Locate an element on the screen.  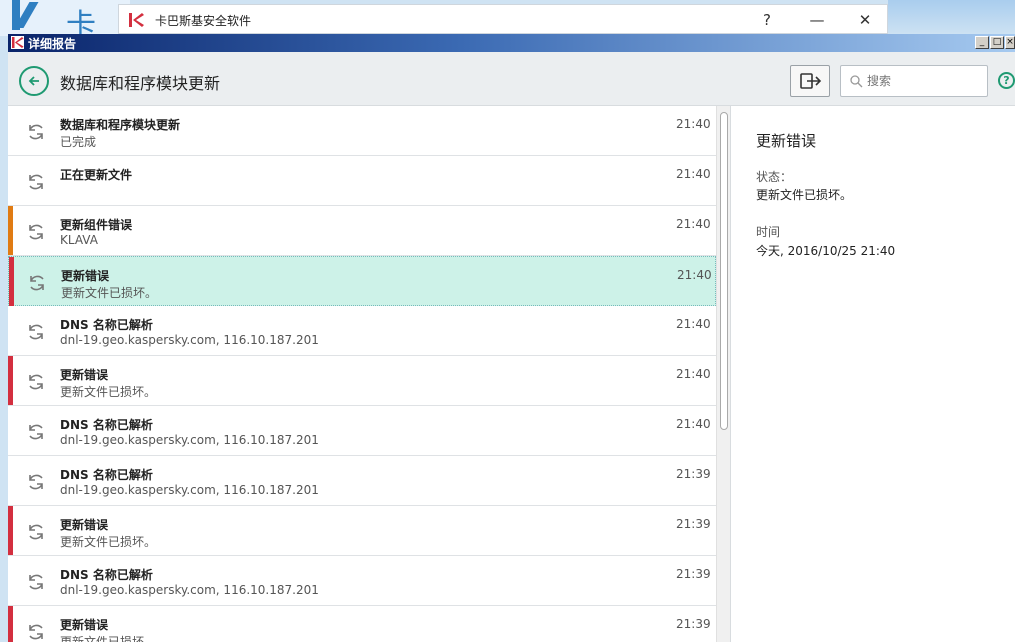
event-row: 更新组件错误 KLAVA 21:40 is located at coordinates (362, 231).